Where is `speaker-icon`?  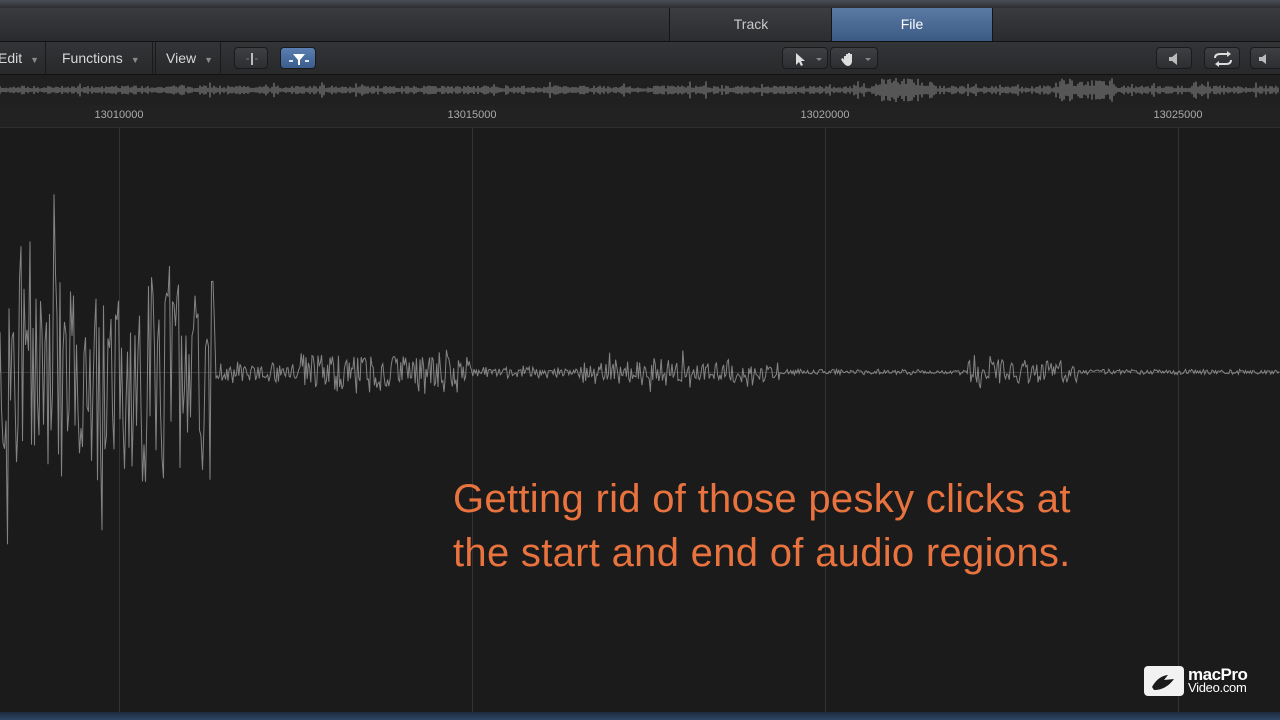 speaker-icon is located at coordinates (1173, 59).